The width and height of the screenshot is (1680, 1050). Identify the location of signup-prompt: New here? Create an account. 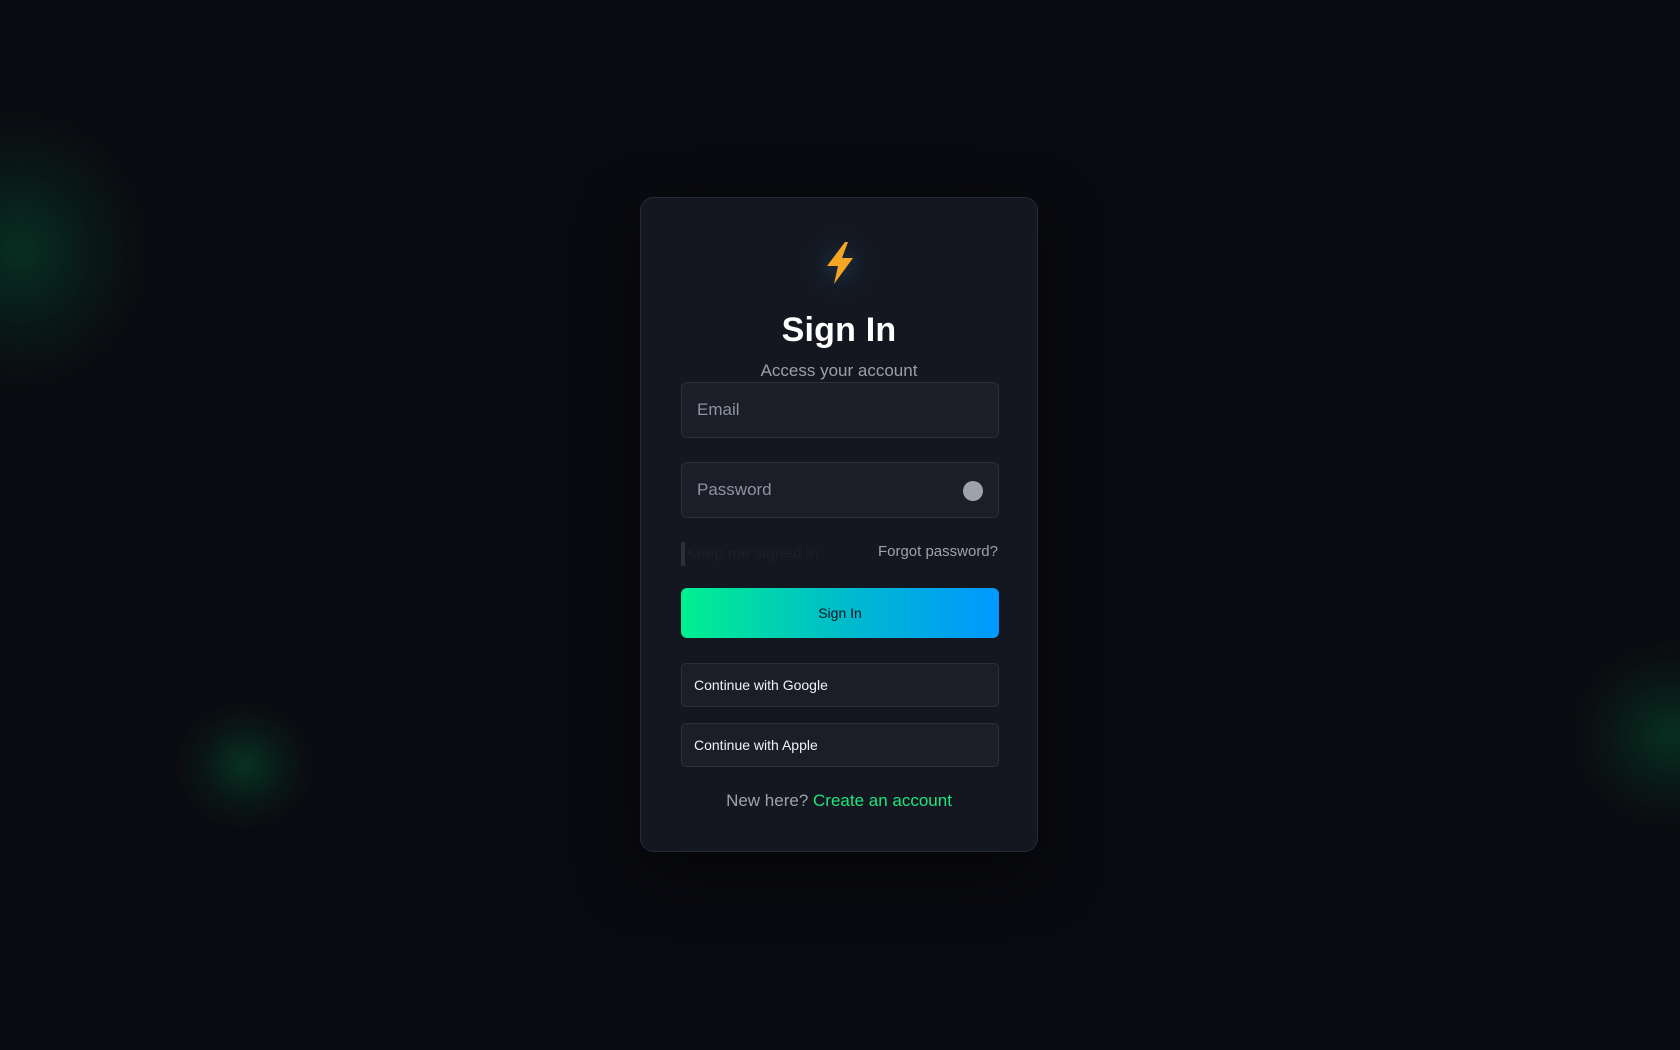
(839, 801).